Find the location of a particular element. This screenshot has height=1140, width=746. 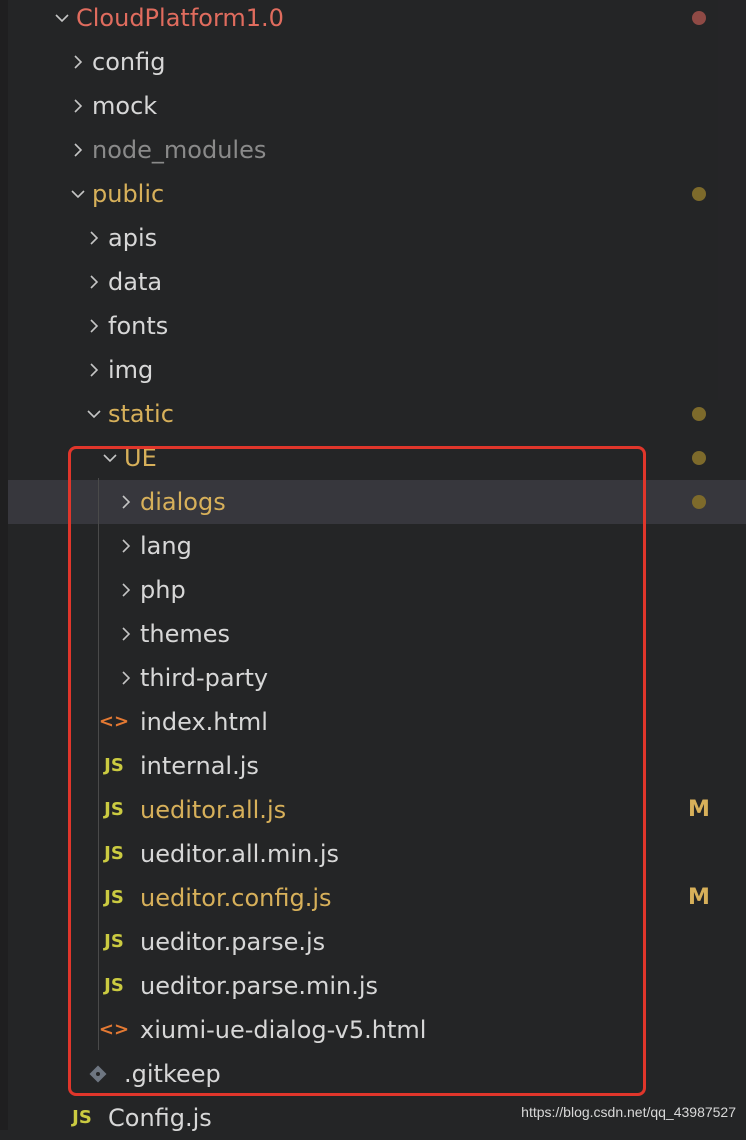

tree-item-folder: mock is located at coordinates (377, 106).